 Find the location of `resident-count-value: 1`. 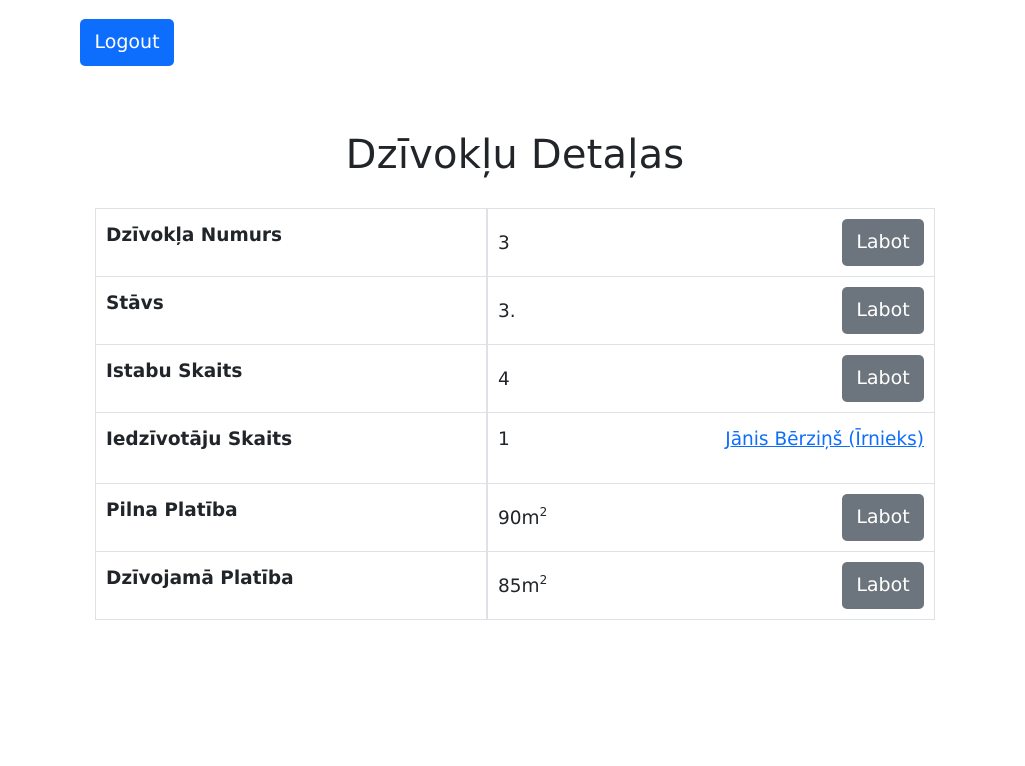

resident-count-value: 1 is located at coordinates (504, 439).